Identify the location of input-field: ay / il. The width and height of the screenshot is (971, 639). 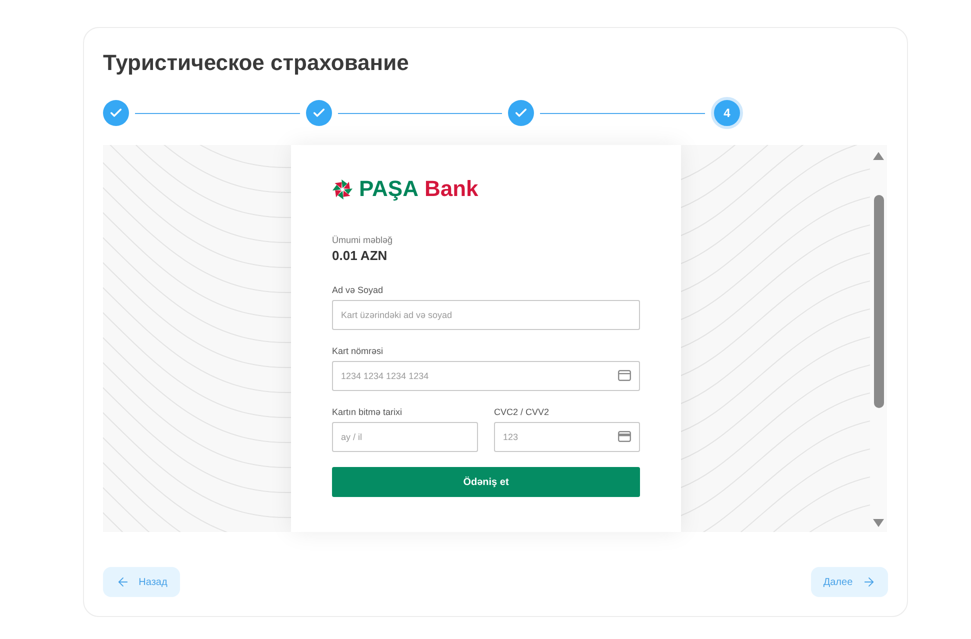
(405, 437).